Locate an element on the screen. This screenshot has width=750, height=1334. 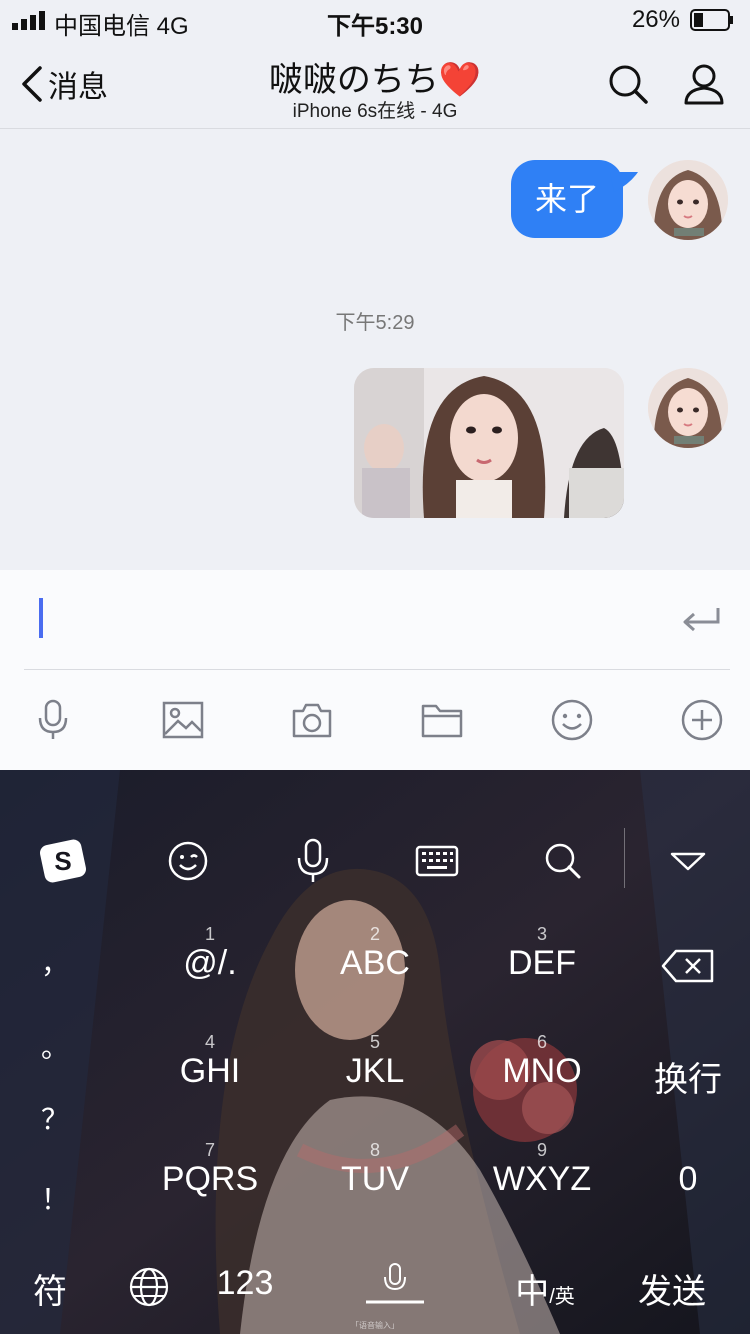
space-key is located at coordinates (395, 1283).